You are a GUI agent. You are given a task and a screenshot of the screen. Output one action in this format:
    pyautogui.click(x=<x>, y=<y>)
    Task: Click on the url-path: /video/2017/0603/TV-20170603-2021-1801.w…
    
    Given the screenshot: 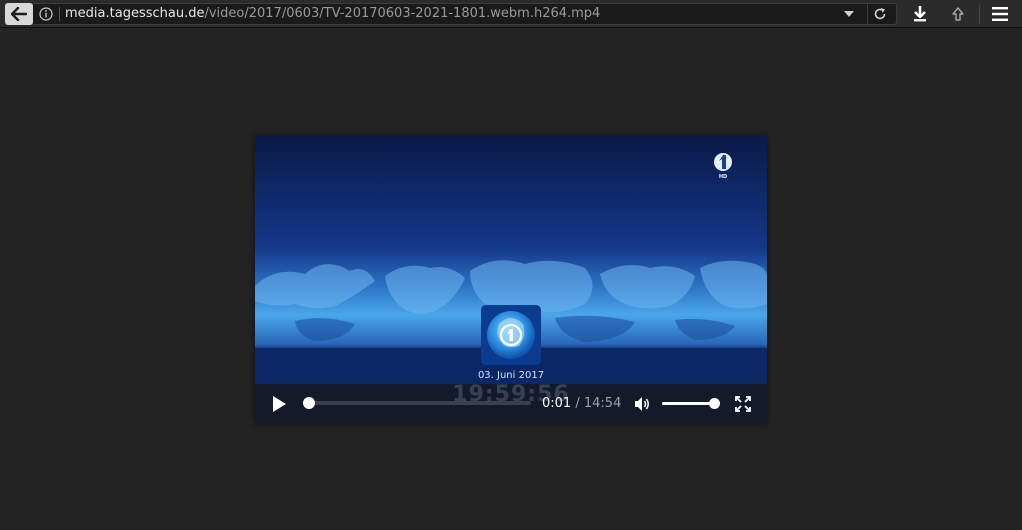 What is the action you would take?
    pyautogui.click(x=402, y=13)
    